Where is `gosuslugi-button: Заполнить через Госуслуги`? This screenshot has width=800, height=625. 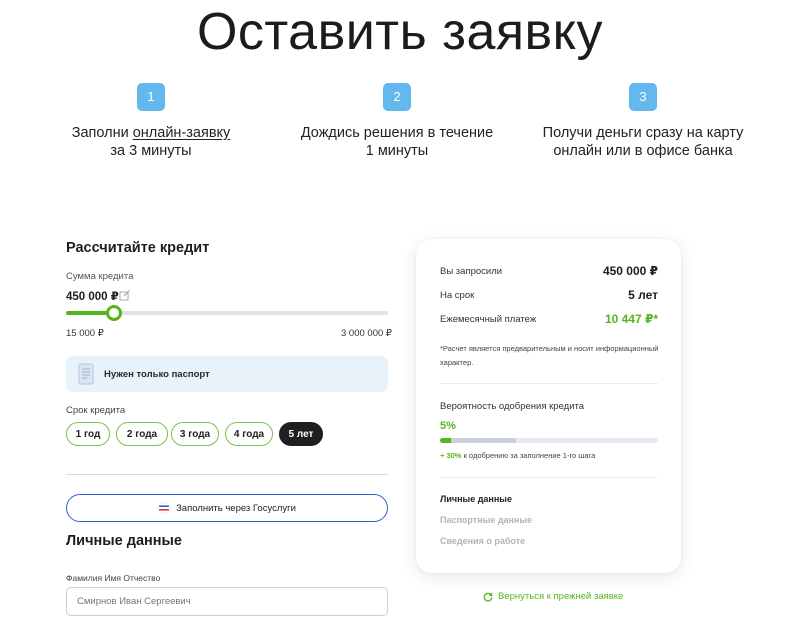
gosuslugi-button: Заполнить через Госуслуги is located at coordinates (227, 508).